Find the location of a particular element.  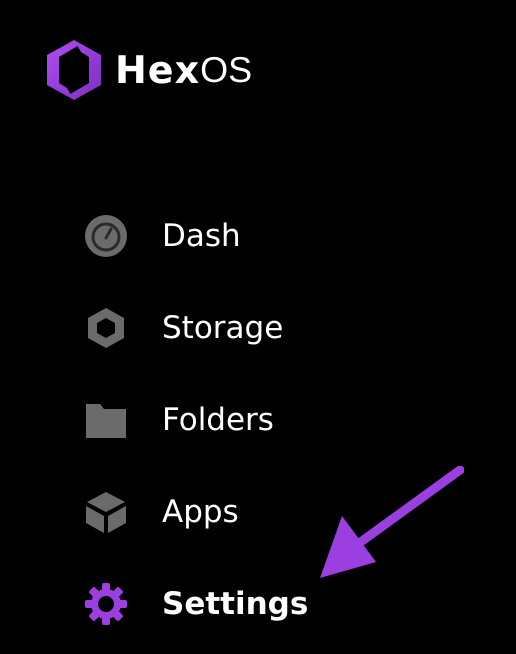

nav-item: Settings is located at coordinates (300, 604).